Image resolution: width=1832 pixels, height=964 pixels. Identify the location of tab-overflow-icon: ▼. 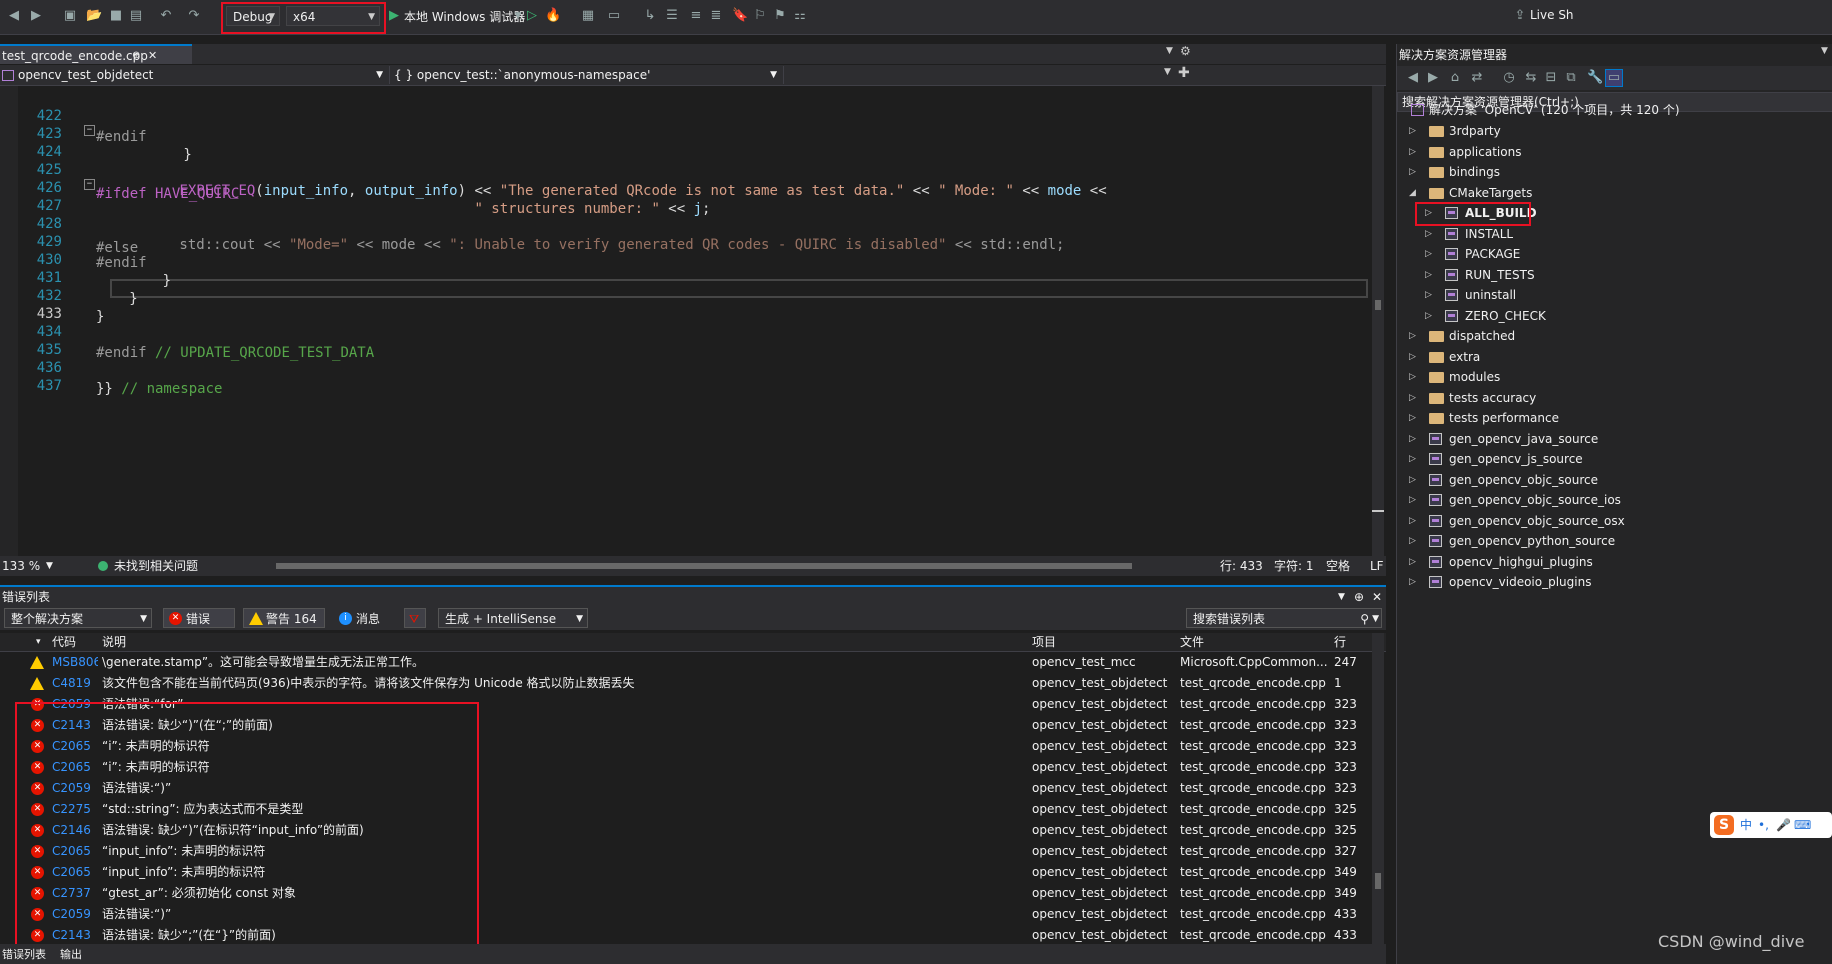
(1169, 51).